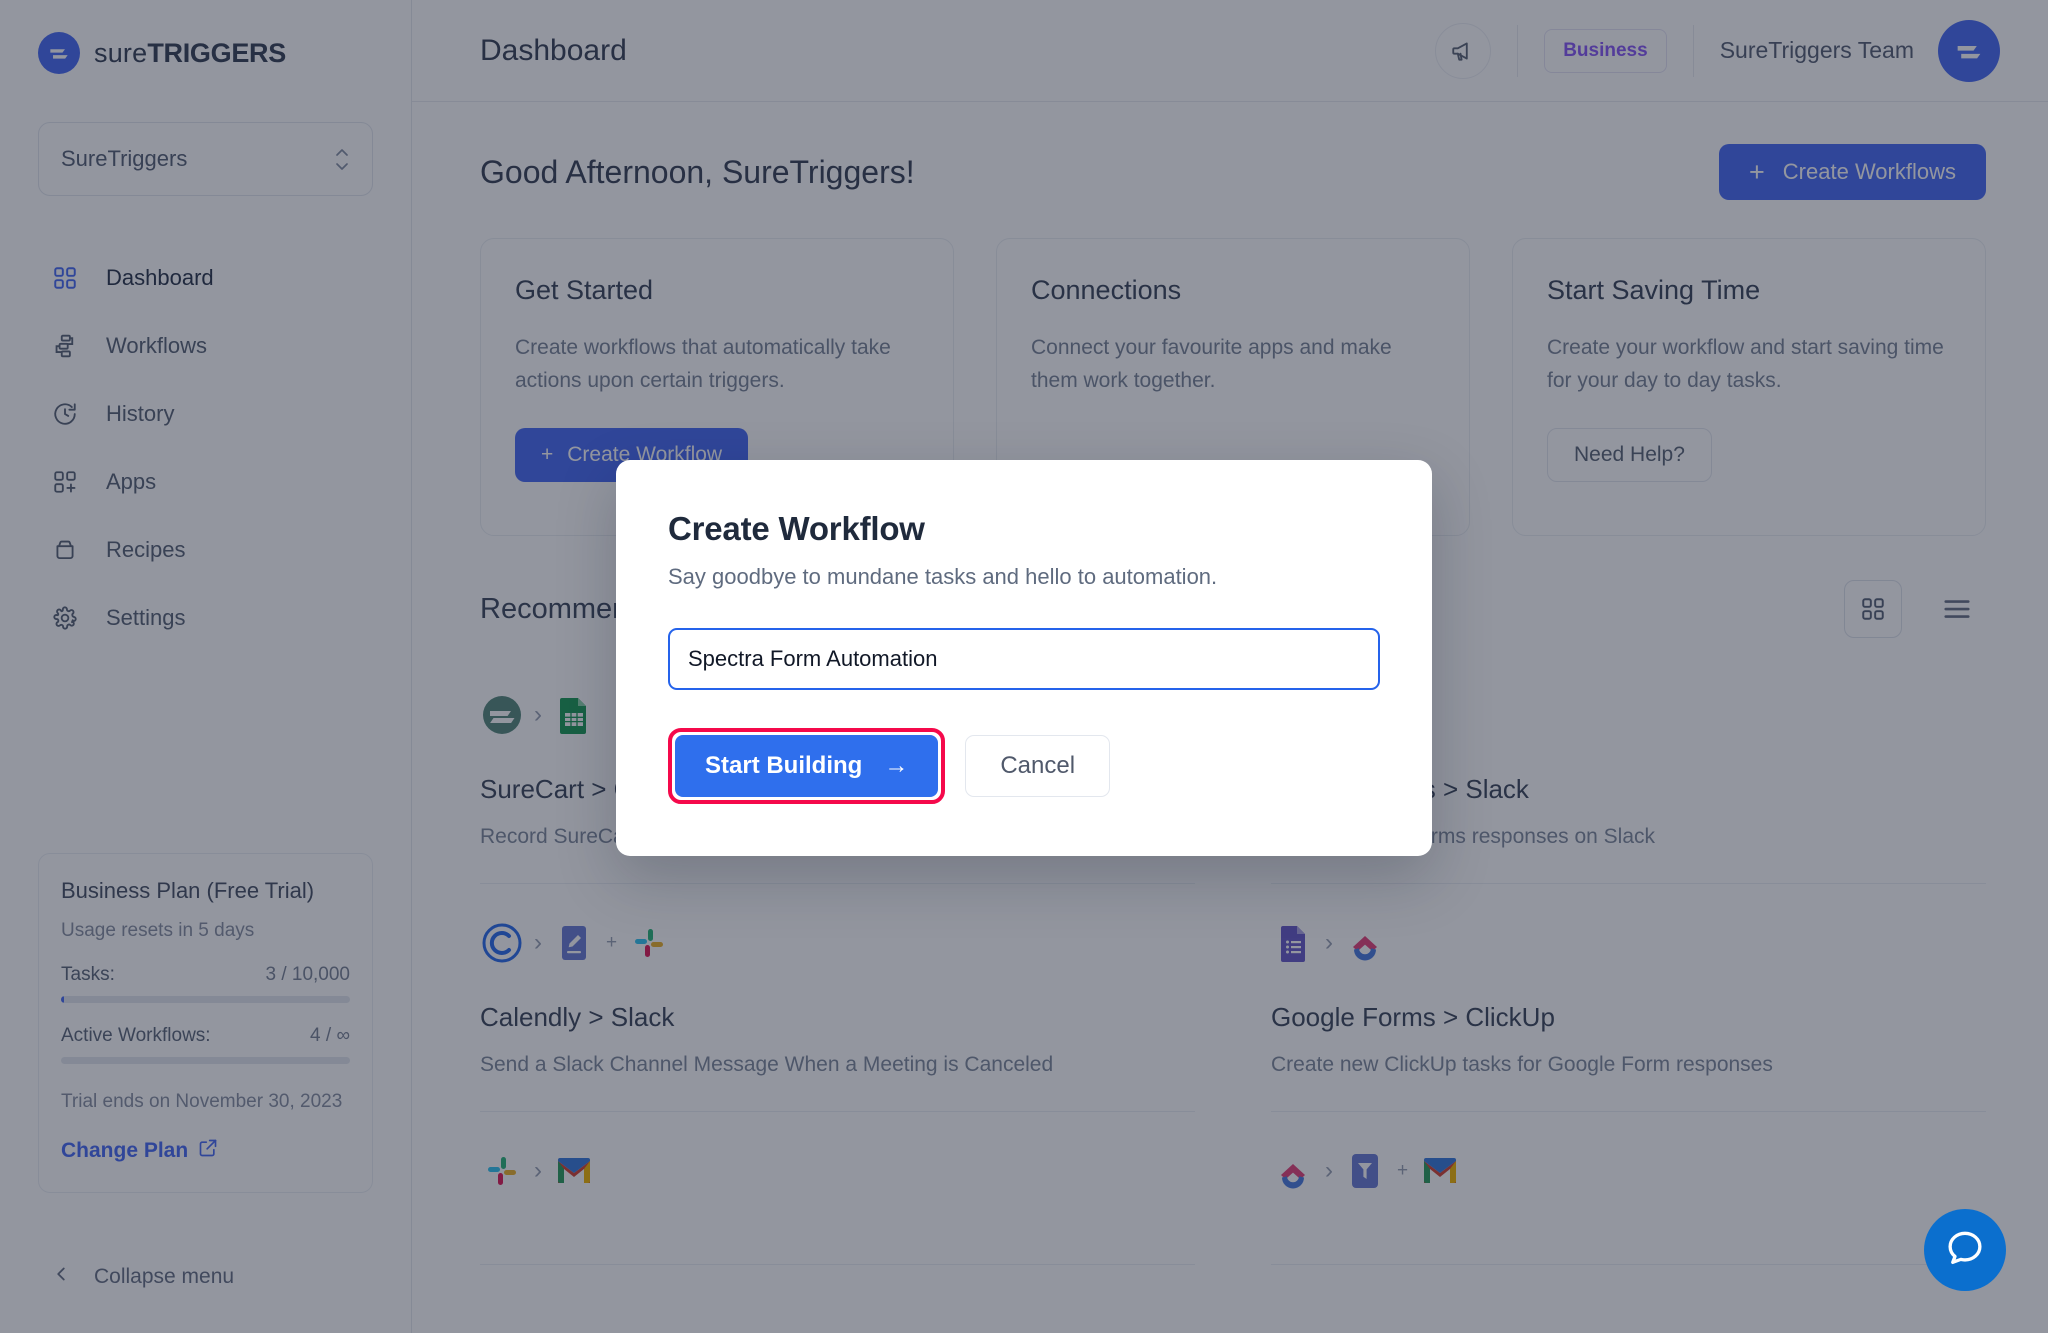  Describe the element at coordinates (796, 528) in the screenshot. I see `modal-title: Create Workflow` at that location.